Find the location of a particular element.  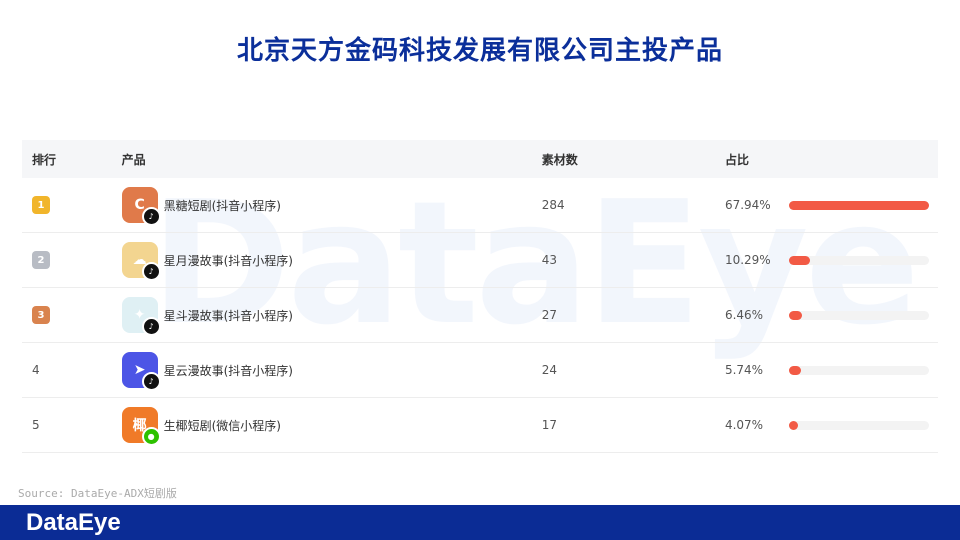

table-row: 4 ➤ ♪ 星云漫故事(抖音小程序) 24 5.74% is located at coordinates (480, 370).